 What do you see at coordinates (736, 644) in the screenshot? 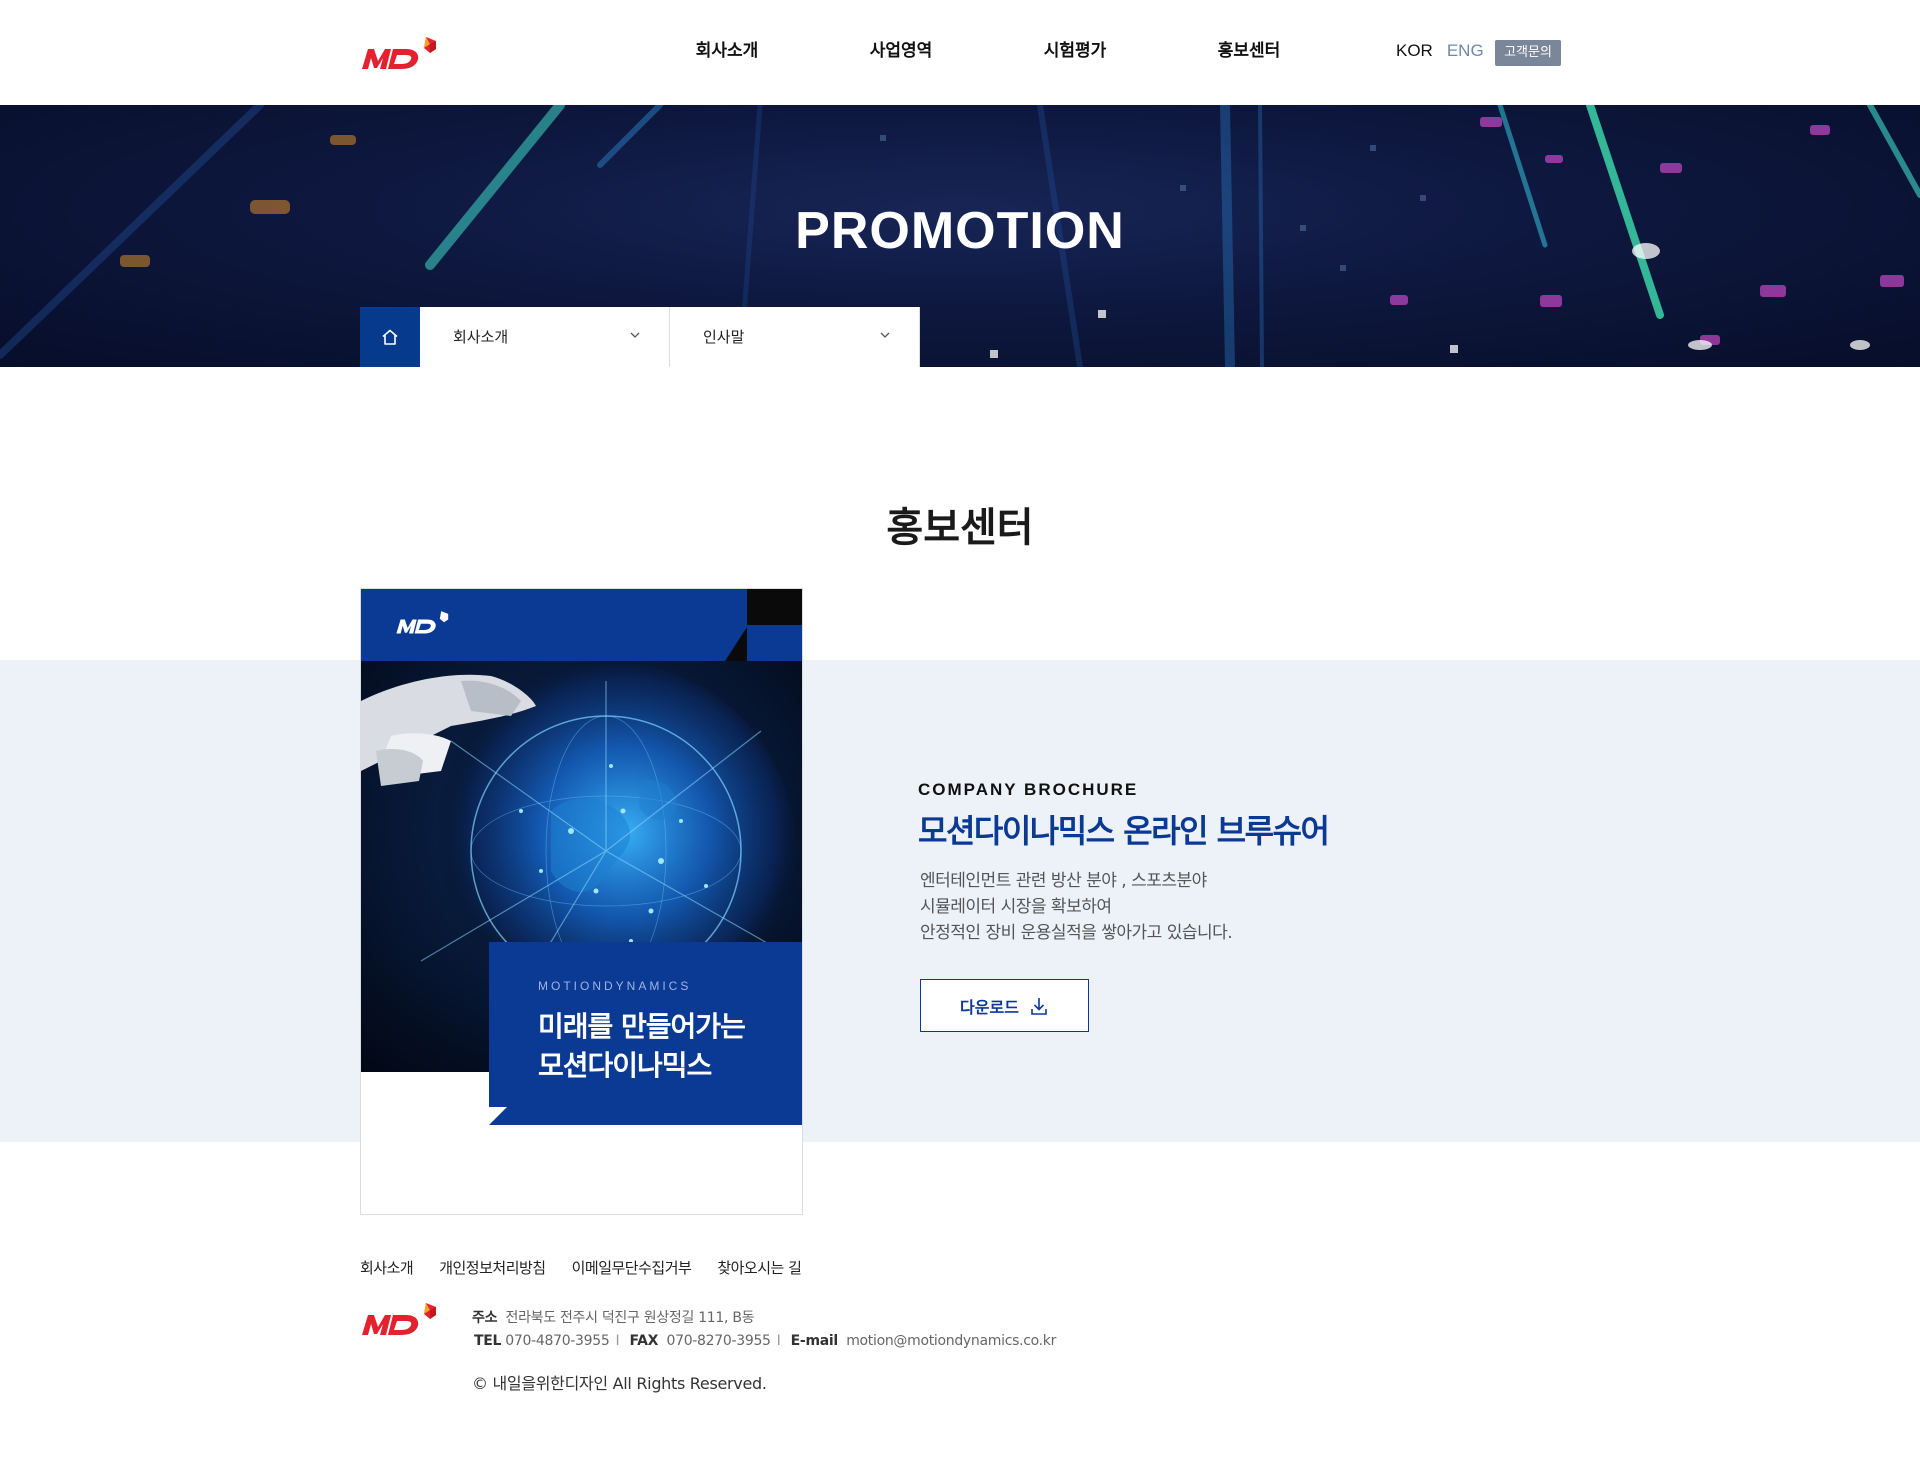
I see `brochure-cut-decoration` at bounding box center [736, 644].